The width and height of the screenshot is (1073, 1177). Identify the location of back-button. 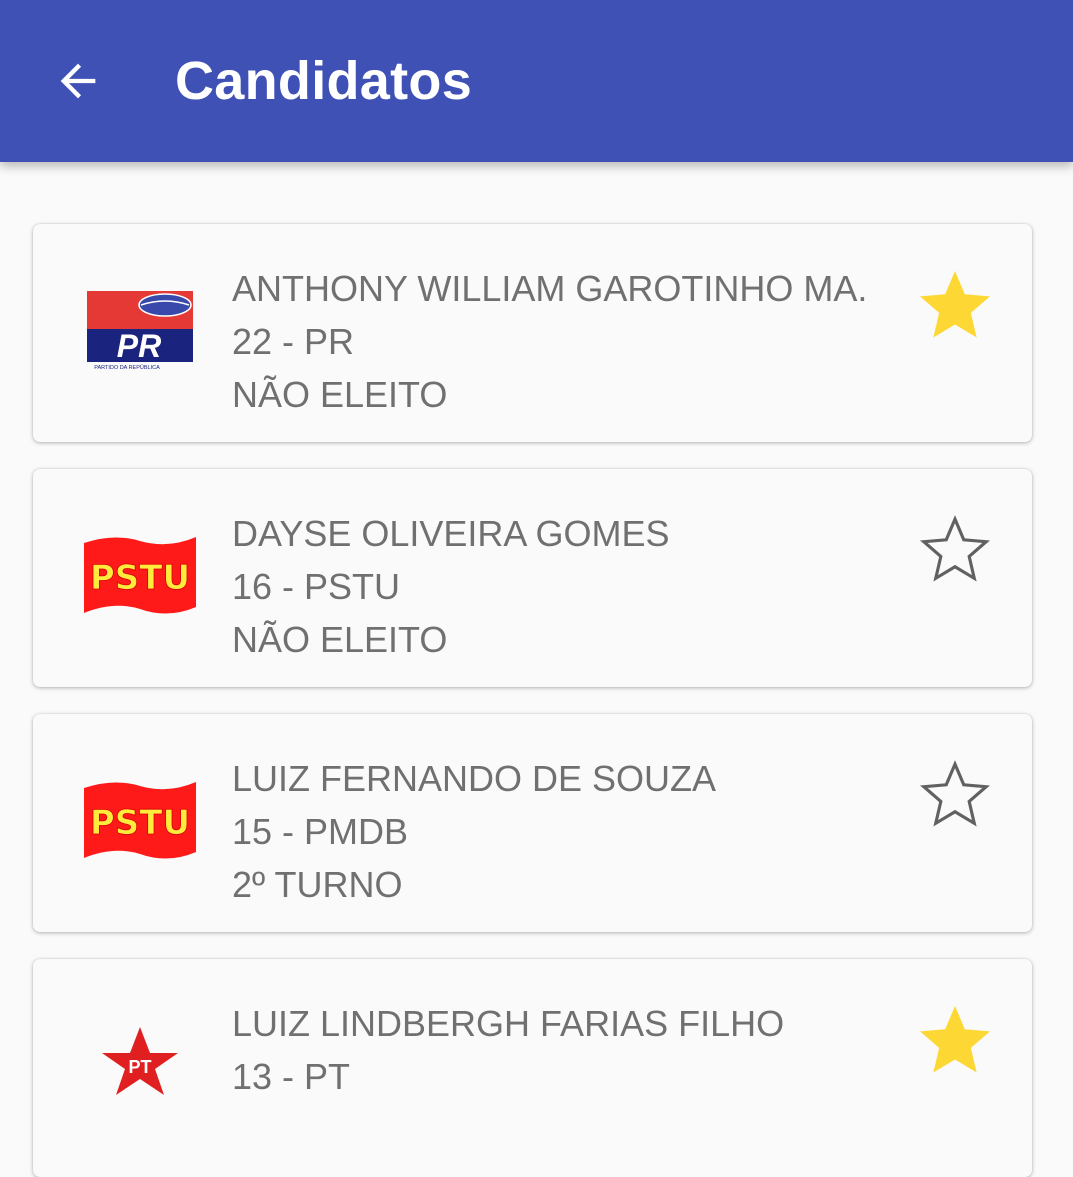
(78, 81).